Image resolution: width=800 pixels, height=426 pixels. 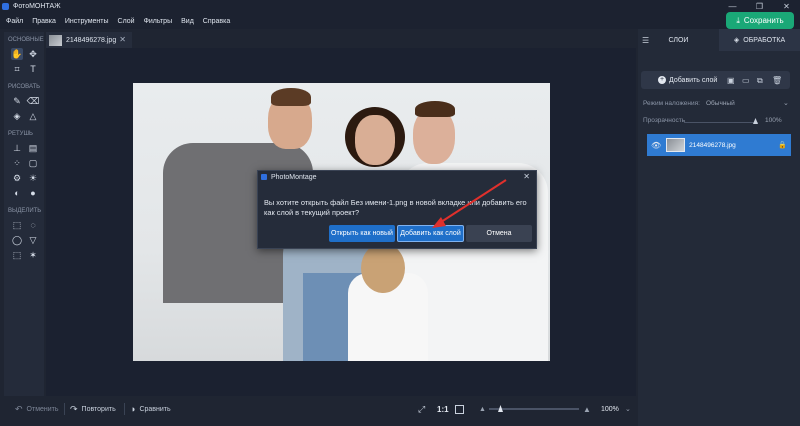 What do you see at coordinates (459, 409) in the screenshot?
I see `fit-screen-icon` at bounding box center [459, 409].